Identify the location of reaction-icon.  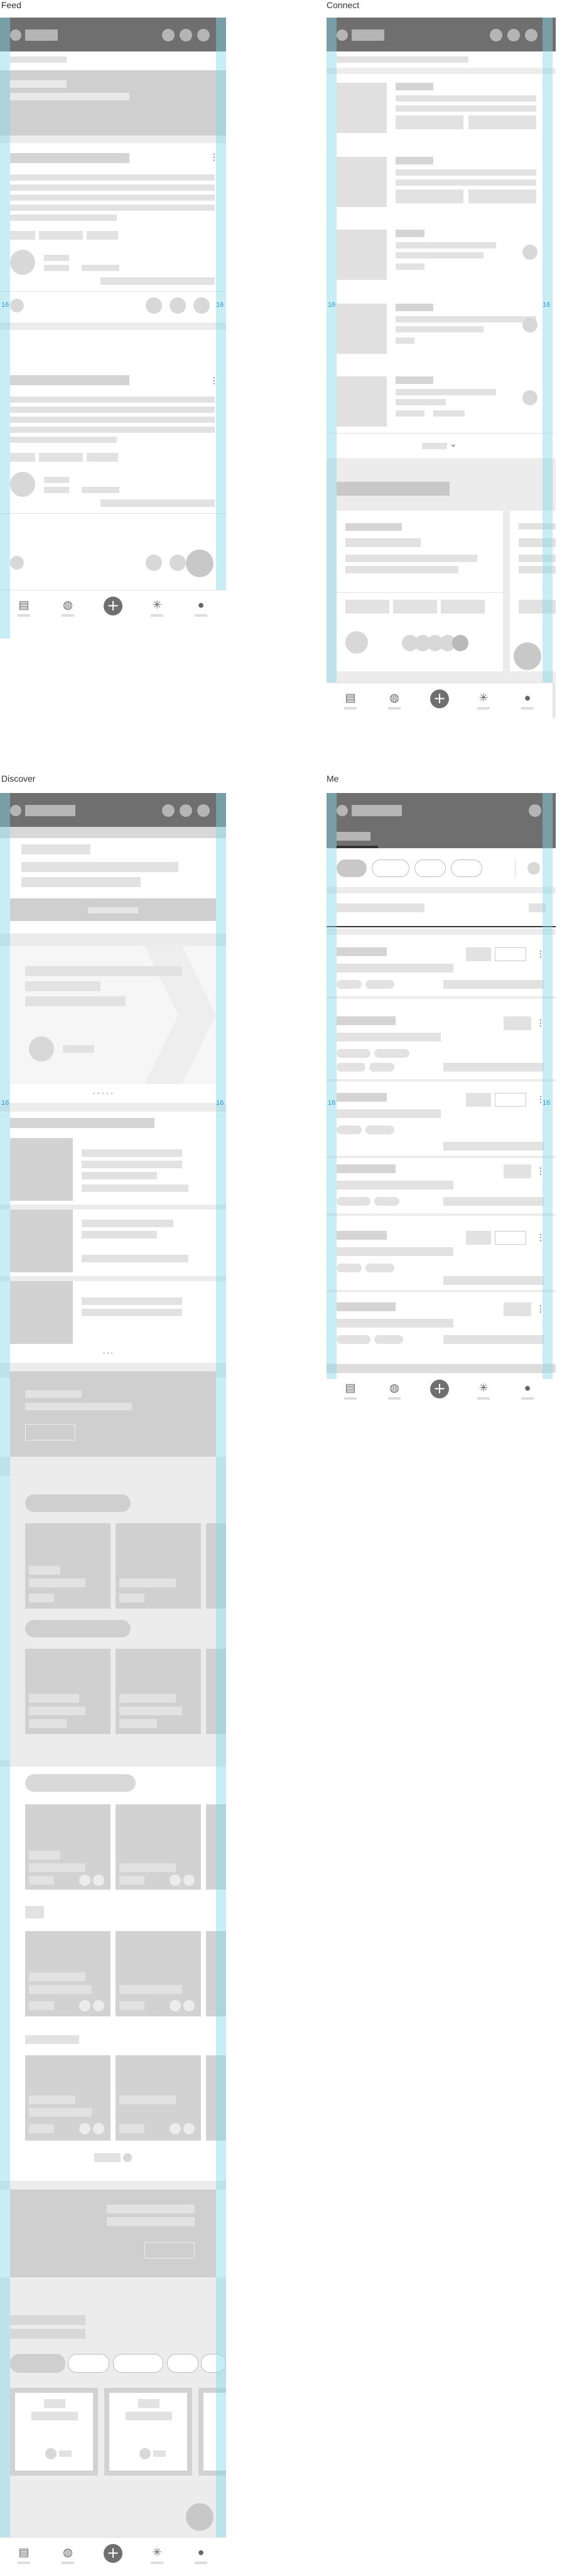
(17, 305).